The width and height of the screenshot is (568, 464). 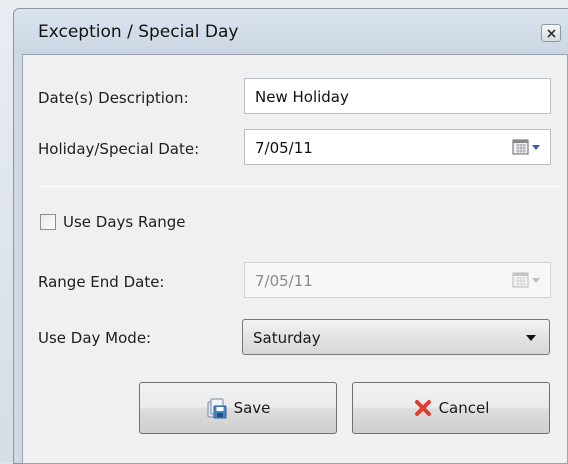 What do you see at coordinates (287, 338) in the screenshot?
I see `day-mode-value: Saturday` at bounding box center [287, 338].